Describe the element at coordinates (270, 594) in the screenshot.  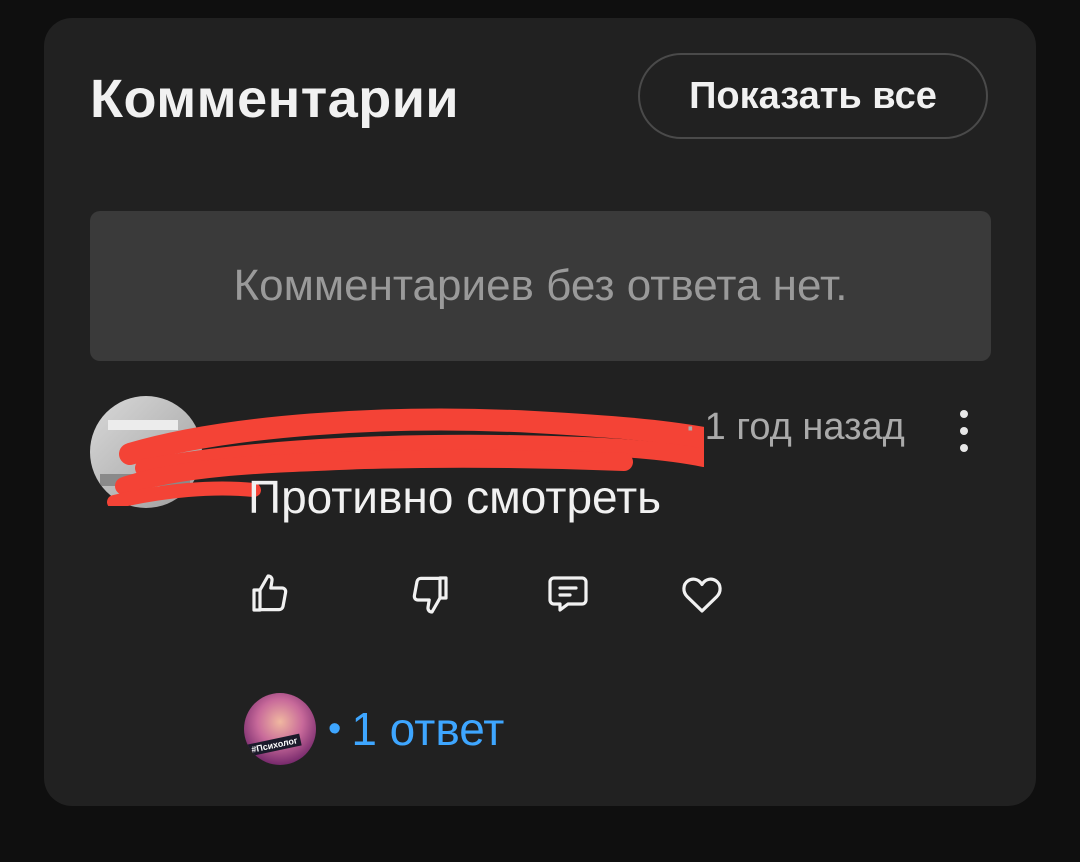
I see `like-icon` at that location.